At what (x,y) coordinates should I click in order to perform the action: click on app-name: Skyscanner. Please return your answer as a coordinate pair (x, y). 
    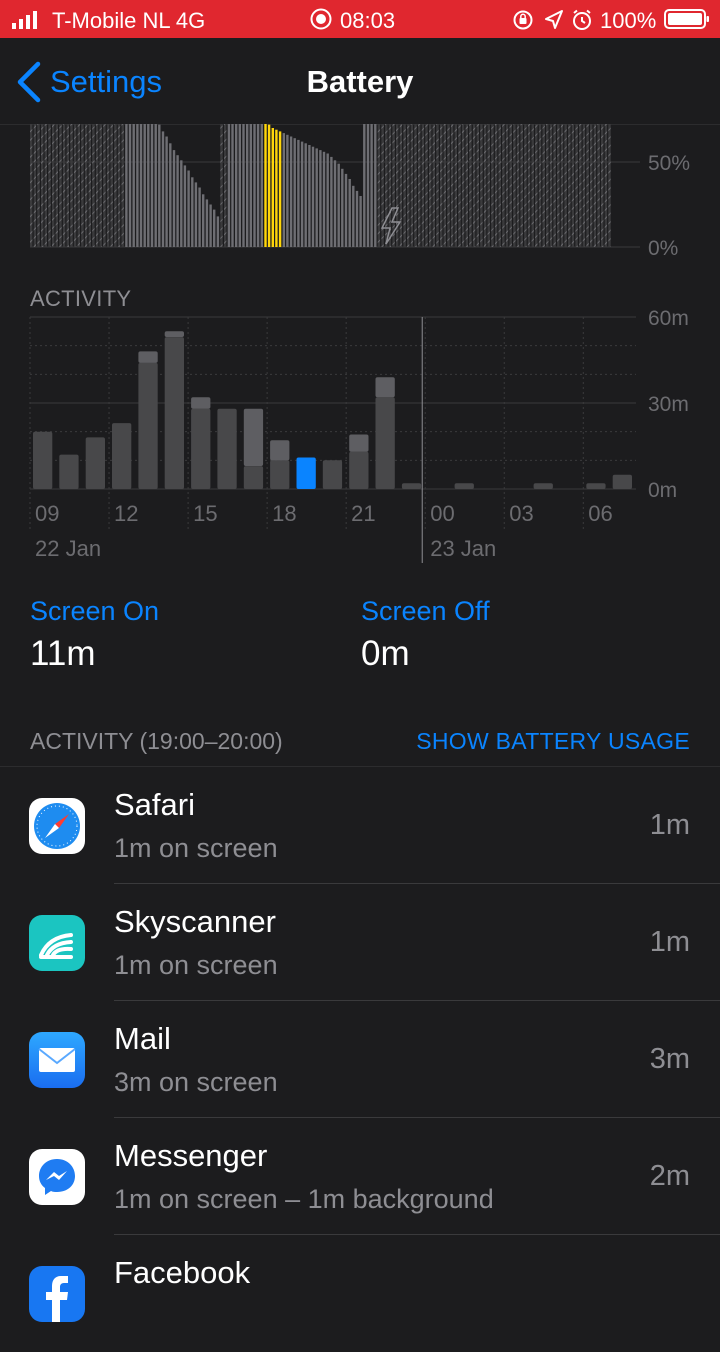
    Looking at the image, I should click on (195, 921).